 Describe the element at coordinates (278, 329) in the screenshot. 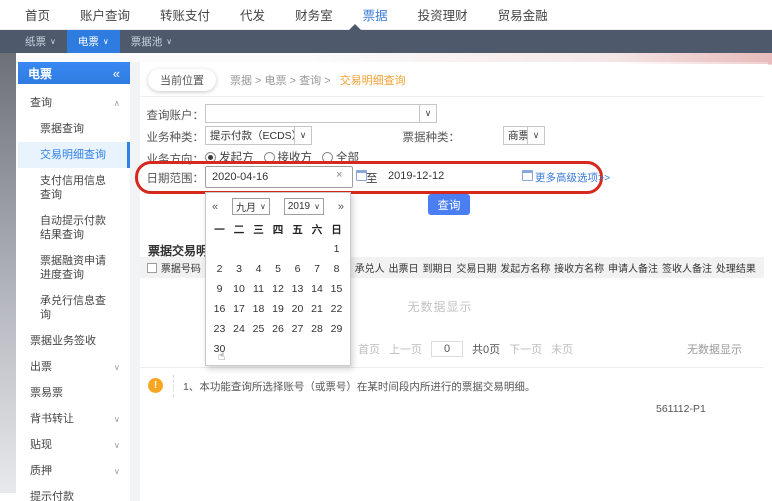

I see `calendar-day: 26` at that location.